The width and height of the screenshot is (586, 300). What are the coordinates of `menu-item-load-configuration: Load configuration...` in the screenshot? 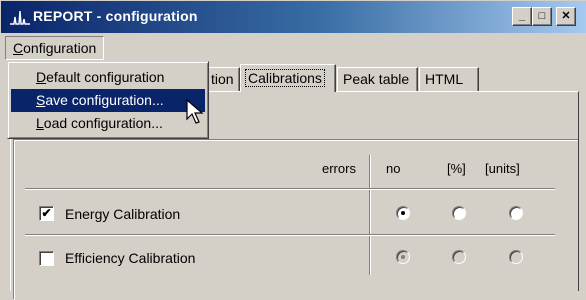 It's located at (108, 123).